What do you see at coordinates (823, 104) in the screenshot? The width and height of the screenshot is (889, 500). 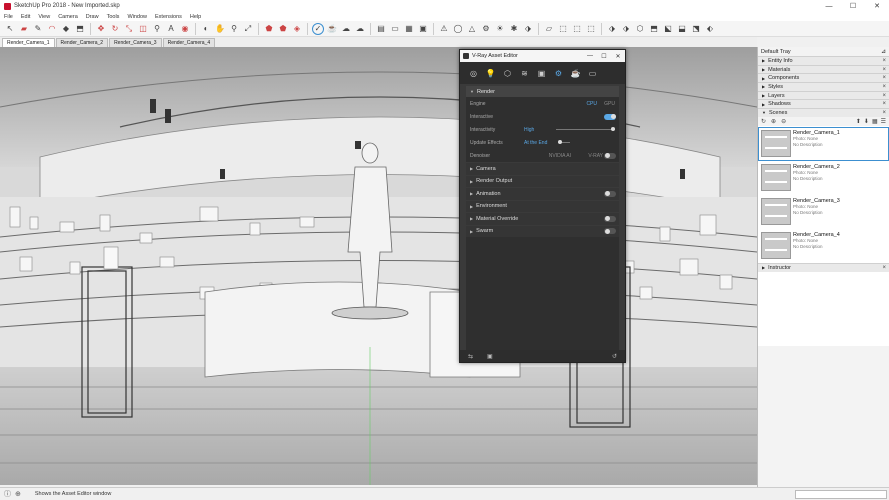 I see `tray-panel-shadows: ▶ Shadows ×` at bounding box center [823, 104].